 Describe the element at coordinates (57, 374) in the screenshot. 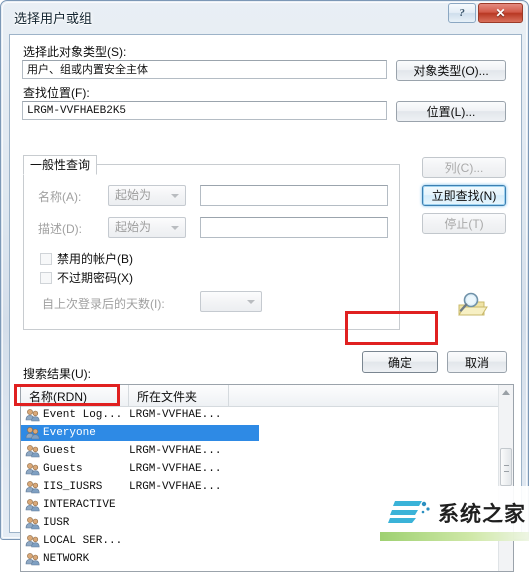

I see `search-results-label: 搜索结果(U):` at that location.